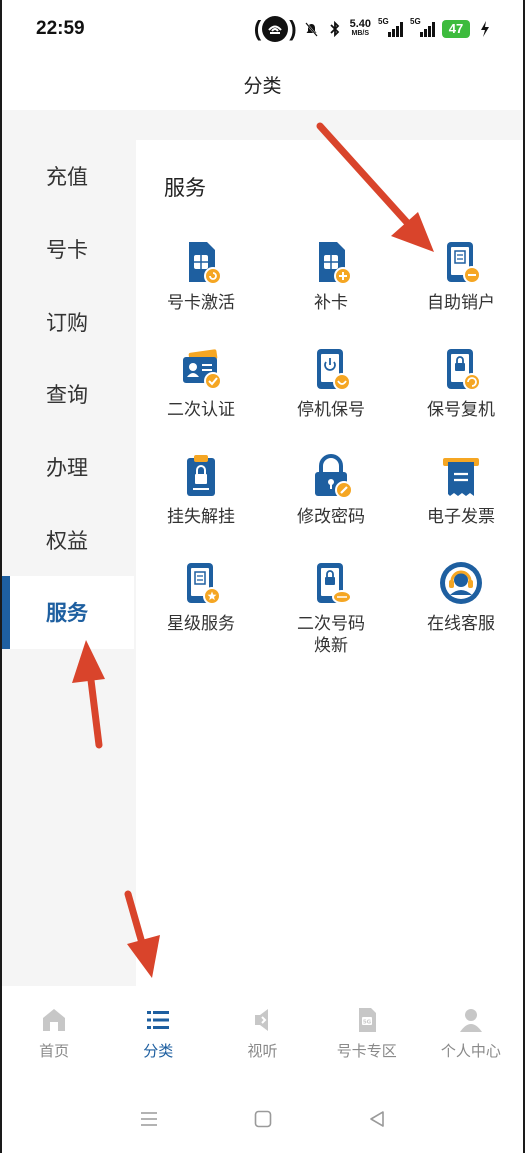 Image resolution: width=525 pixels, height=1153 pixels. Describe the element at coordinates (331, 398) in the screenshot. I see `service-suspend-keep: 停机保号` at that location.